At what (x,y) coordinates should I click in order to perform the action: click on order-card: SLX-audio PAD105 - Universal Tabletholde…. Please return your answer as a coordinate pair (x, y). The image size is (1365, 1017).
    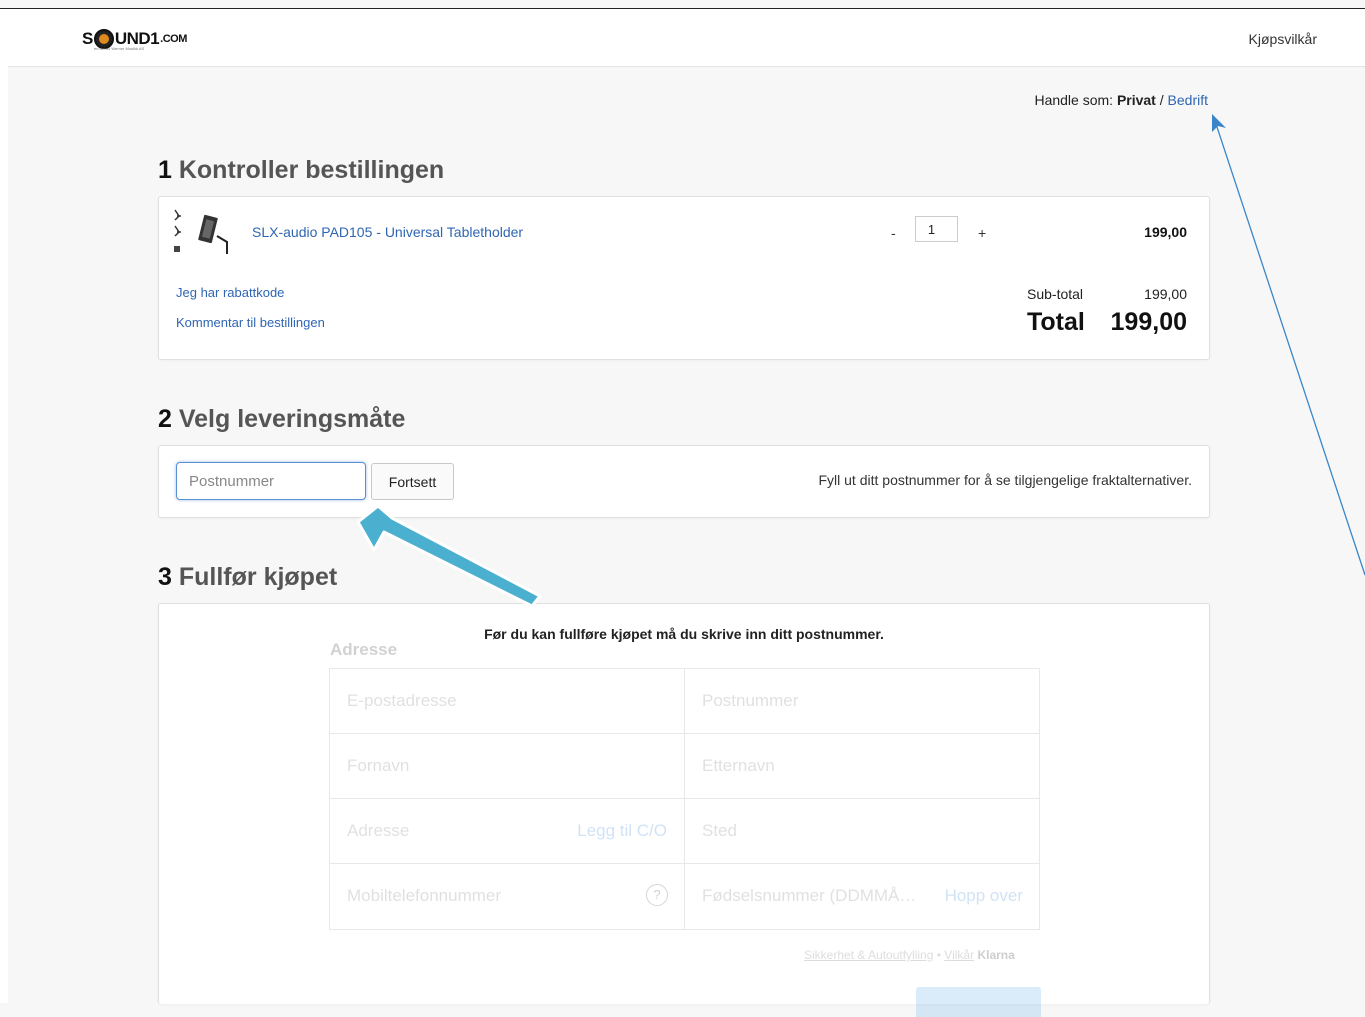
    Looking at the image, I should click on (684, 278).